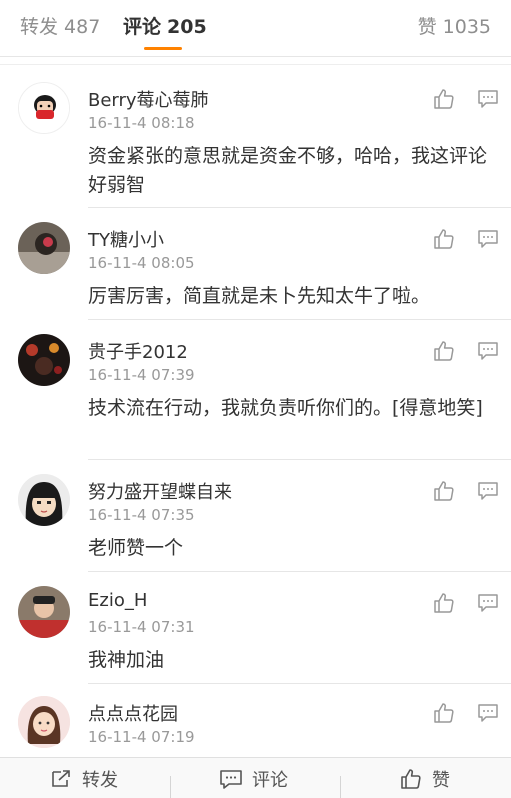  I want to click on repost-label: 转发, so click(100, 780).